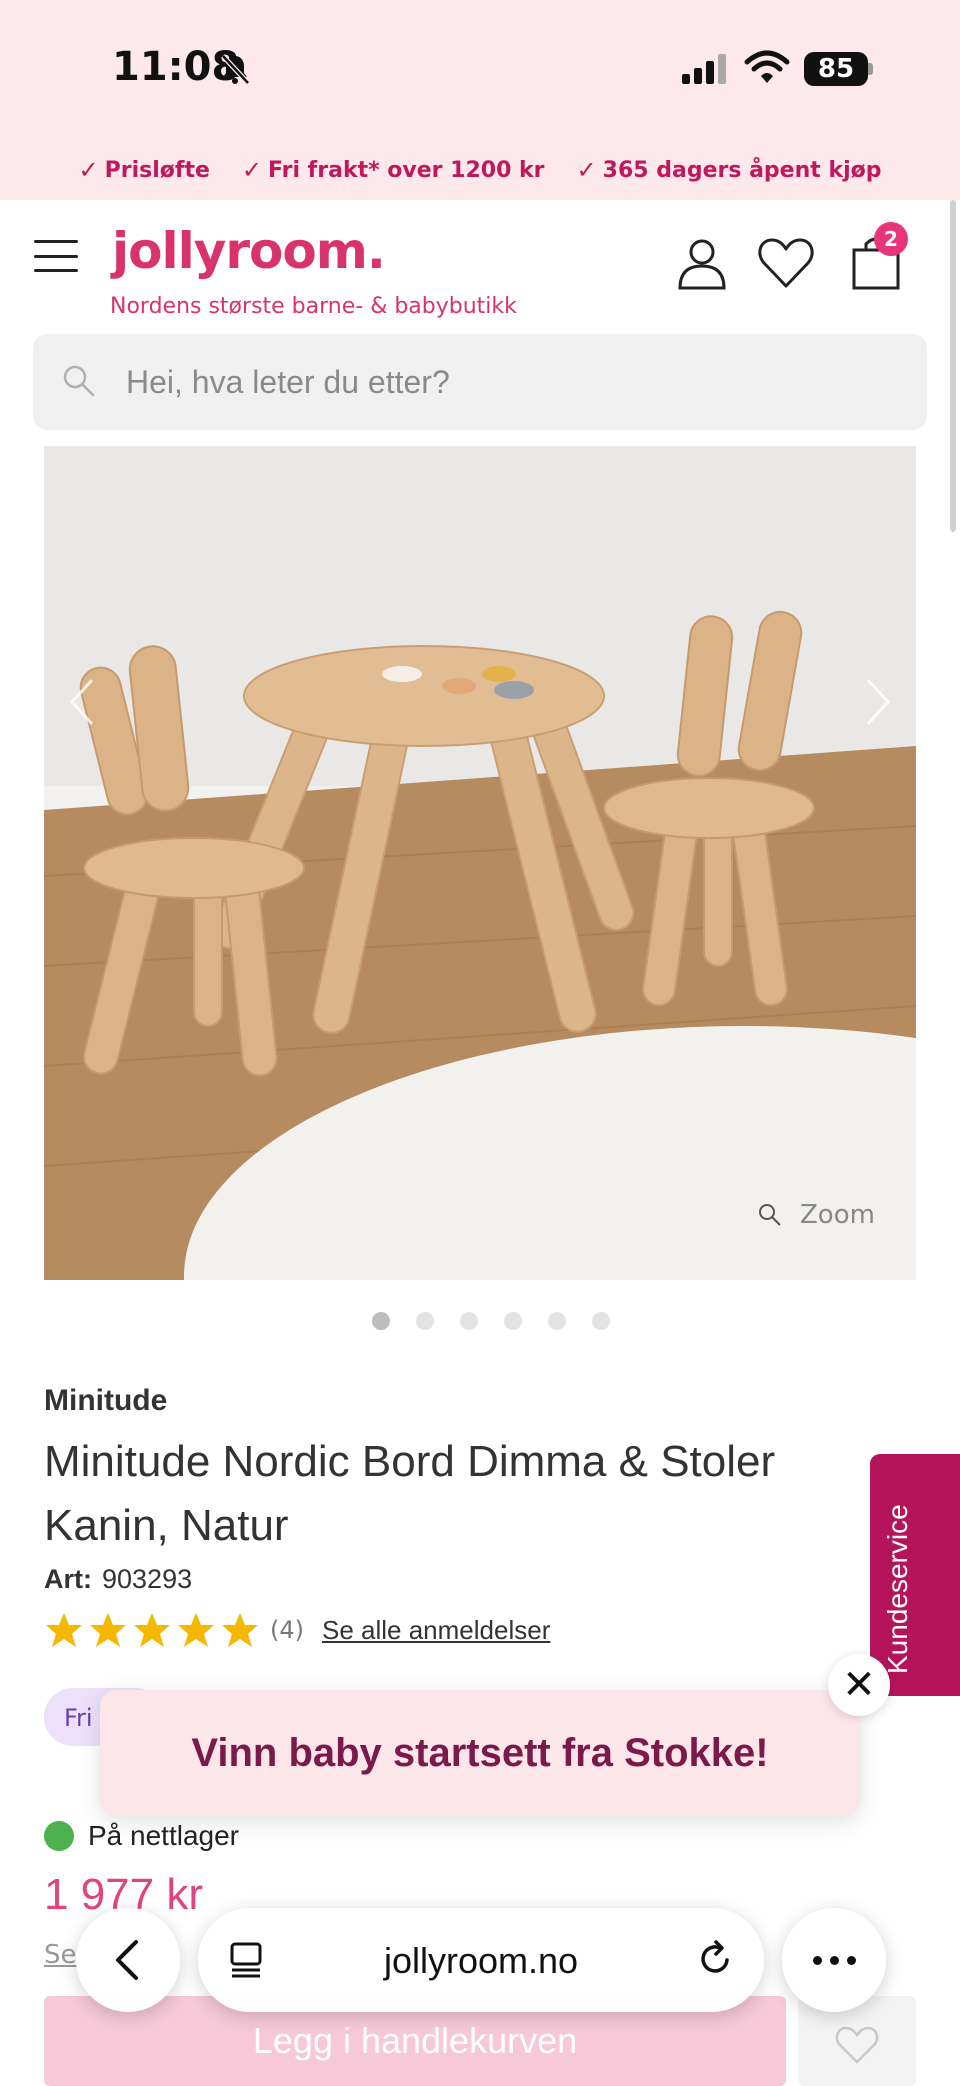  Describe the element at coordinates (770, 1215) in the screenshot. I see `zoom-magnifier-icon` at that location.